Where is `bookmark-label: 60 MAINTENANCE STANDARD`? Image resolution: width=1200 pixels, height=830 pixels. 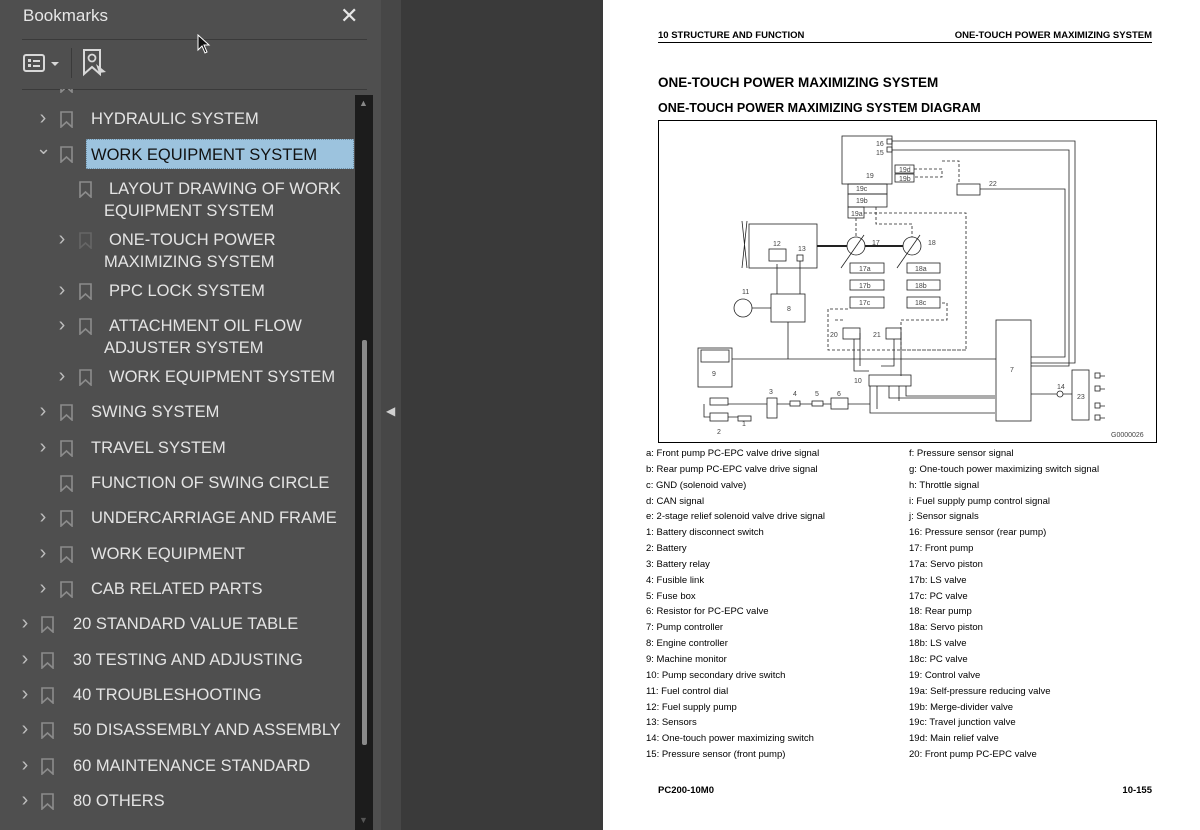 bookmark-label: 60 MAINTENANCE STANDARD is located at coordinates (192, 766).